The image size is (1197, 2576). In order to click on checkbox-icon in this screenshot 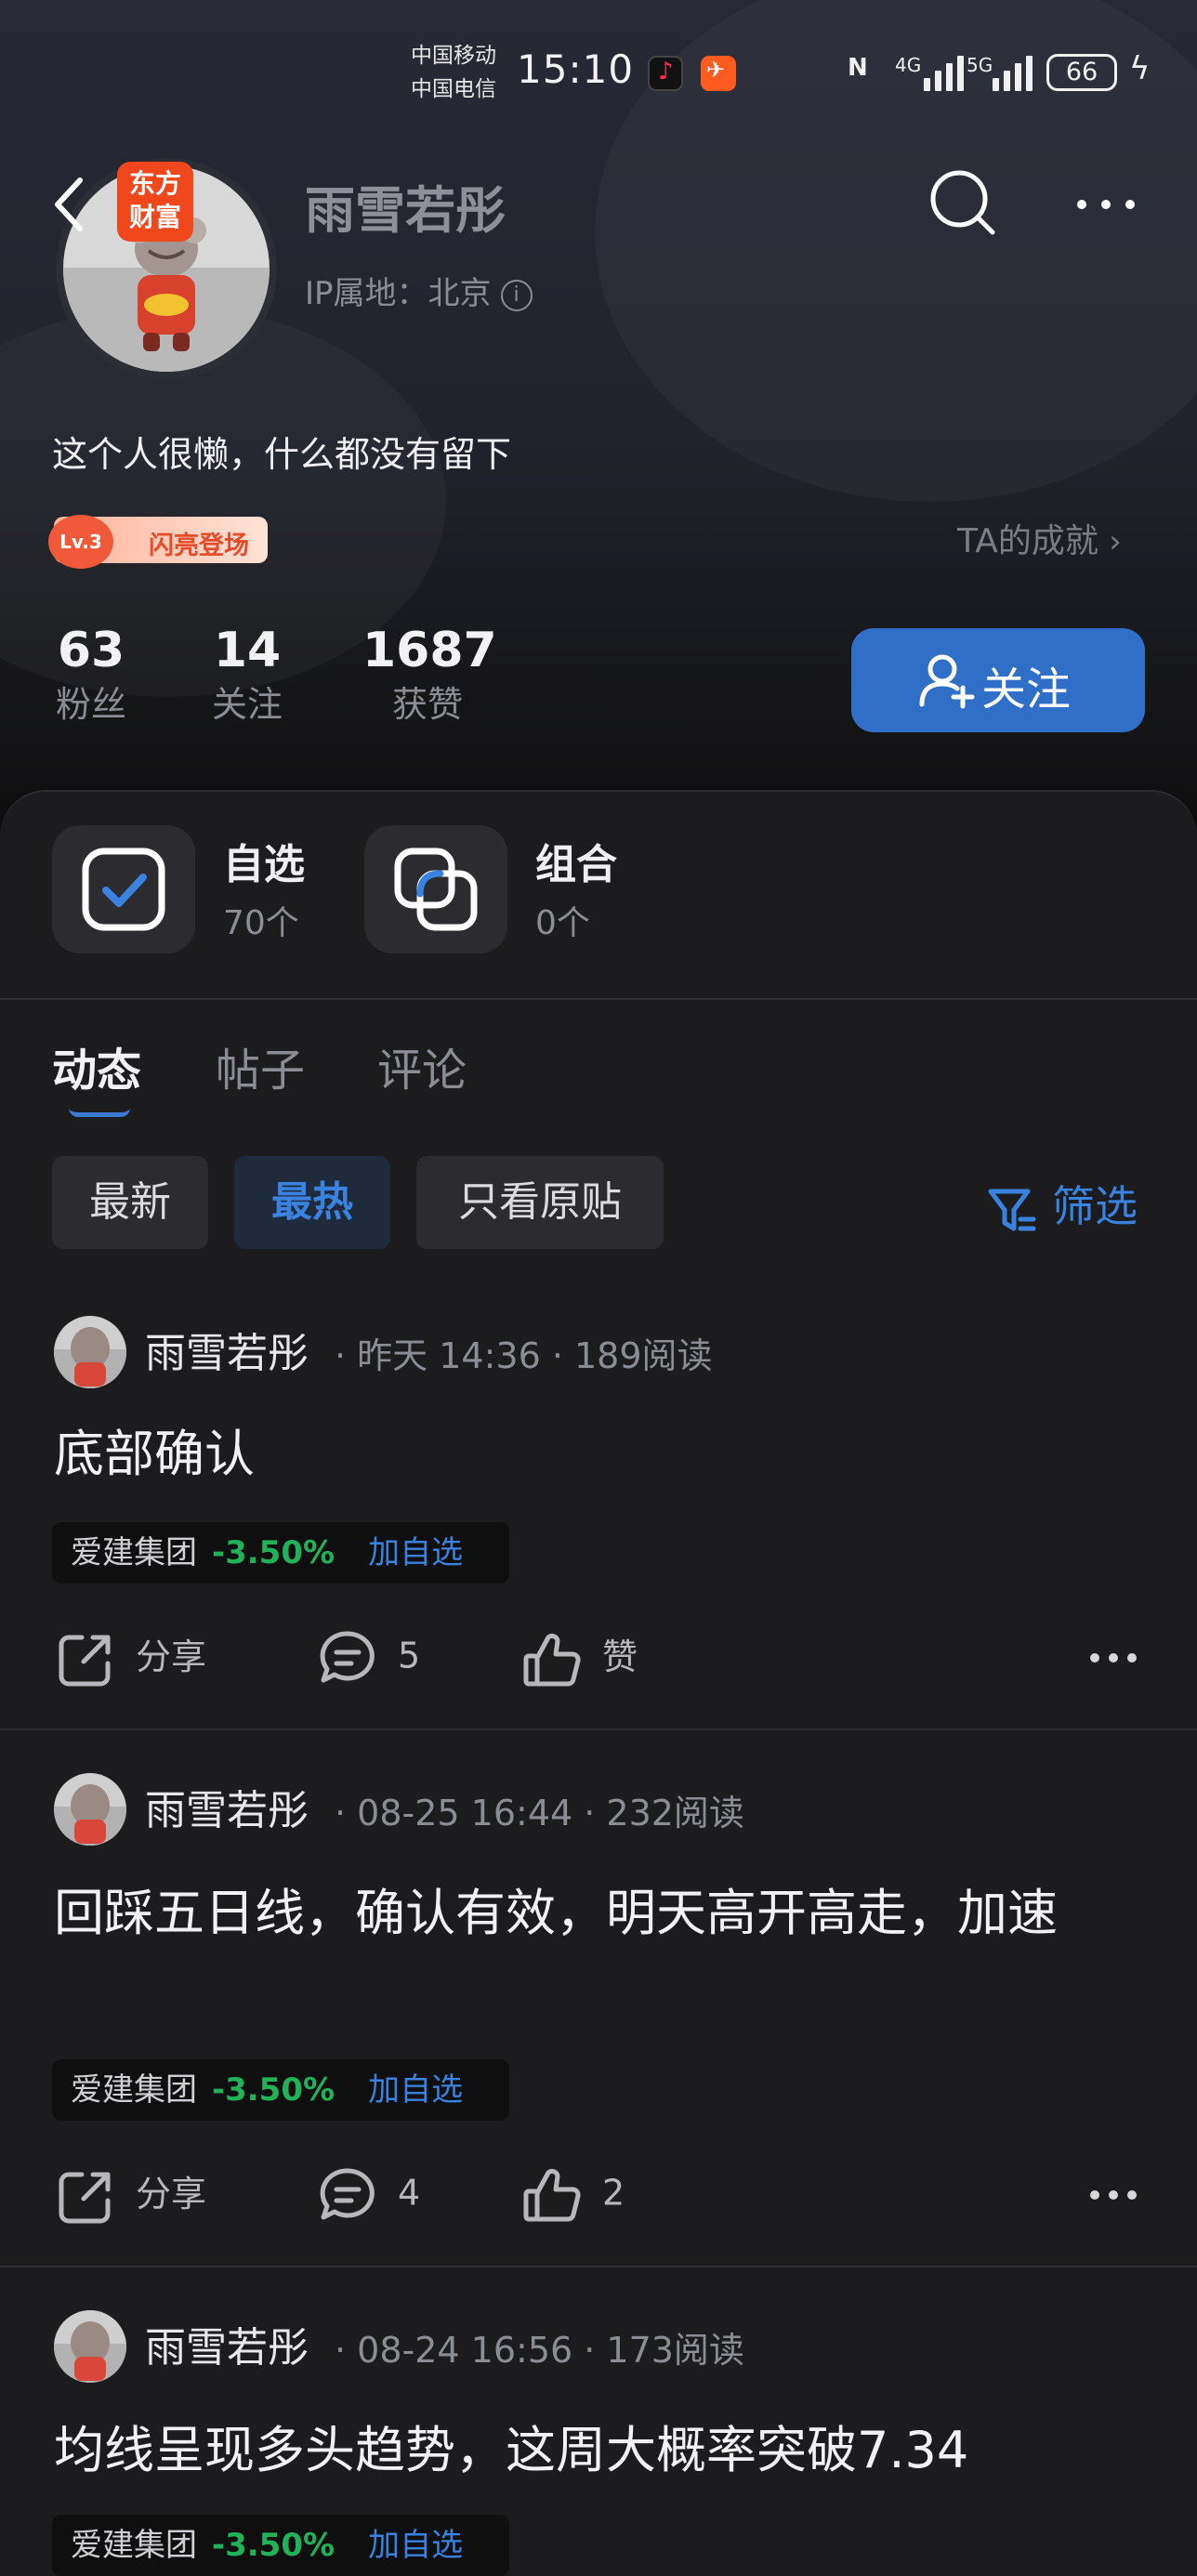, I will do `click(123, 889)`.